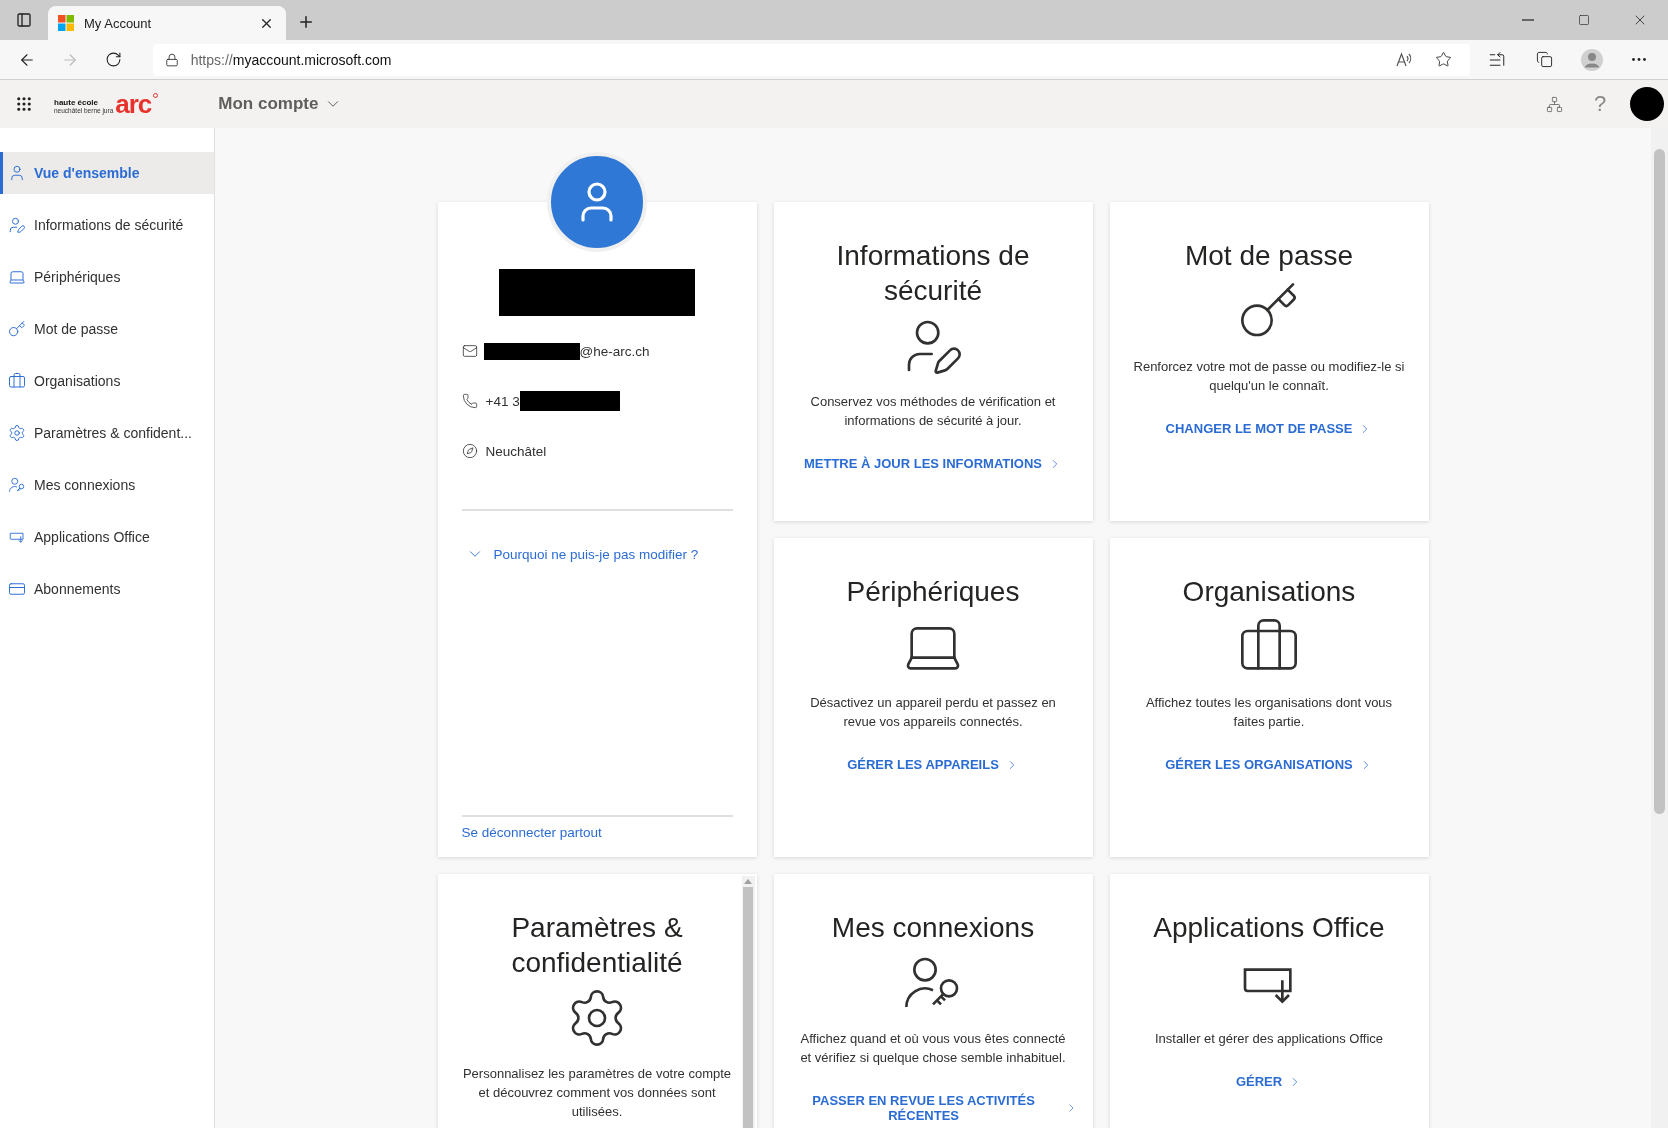 The width and height of the screenshot is (1668, 1128). Describe the element at coordinates (597, 832) in the screenshot. I see `sign-out-everywhere-link: Se déconnecter partout` at that location.